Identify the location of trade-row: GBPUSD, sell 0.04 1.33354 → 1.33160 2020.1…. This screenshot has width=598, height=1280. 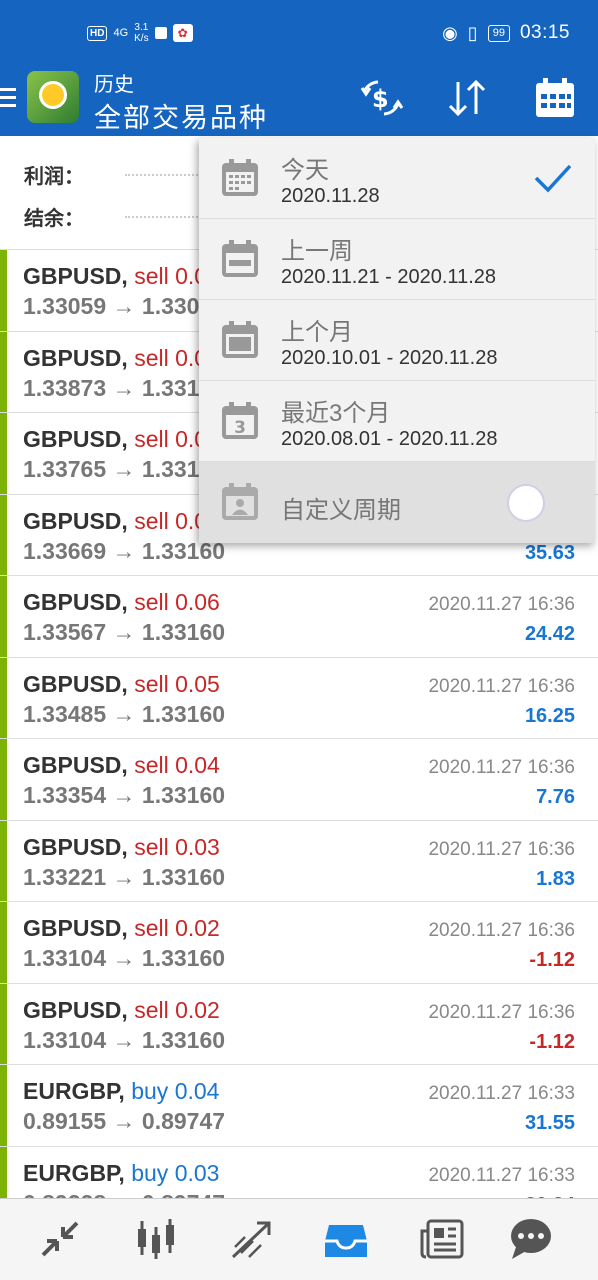
(299, 780).